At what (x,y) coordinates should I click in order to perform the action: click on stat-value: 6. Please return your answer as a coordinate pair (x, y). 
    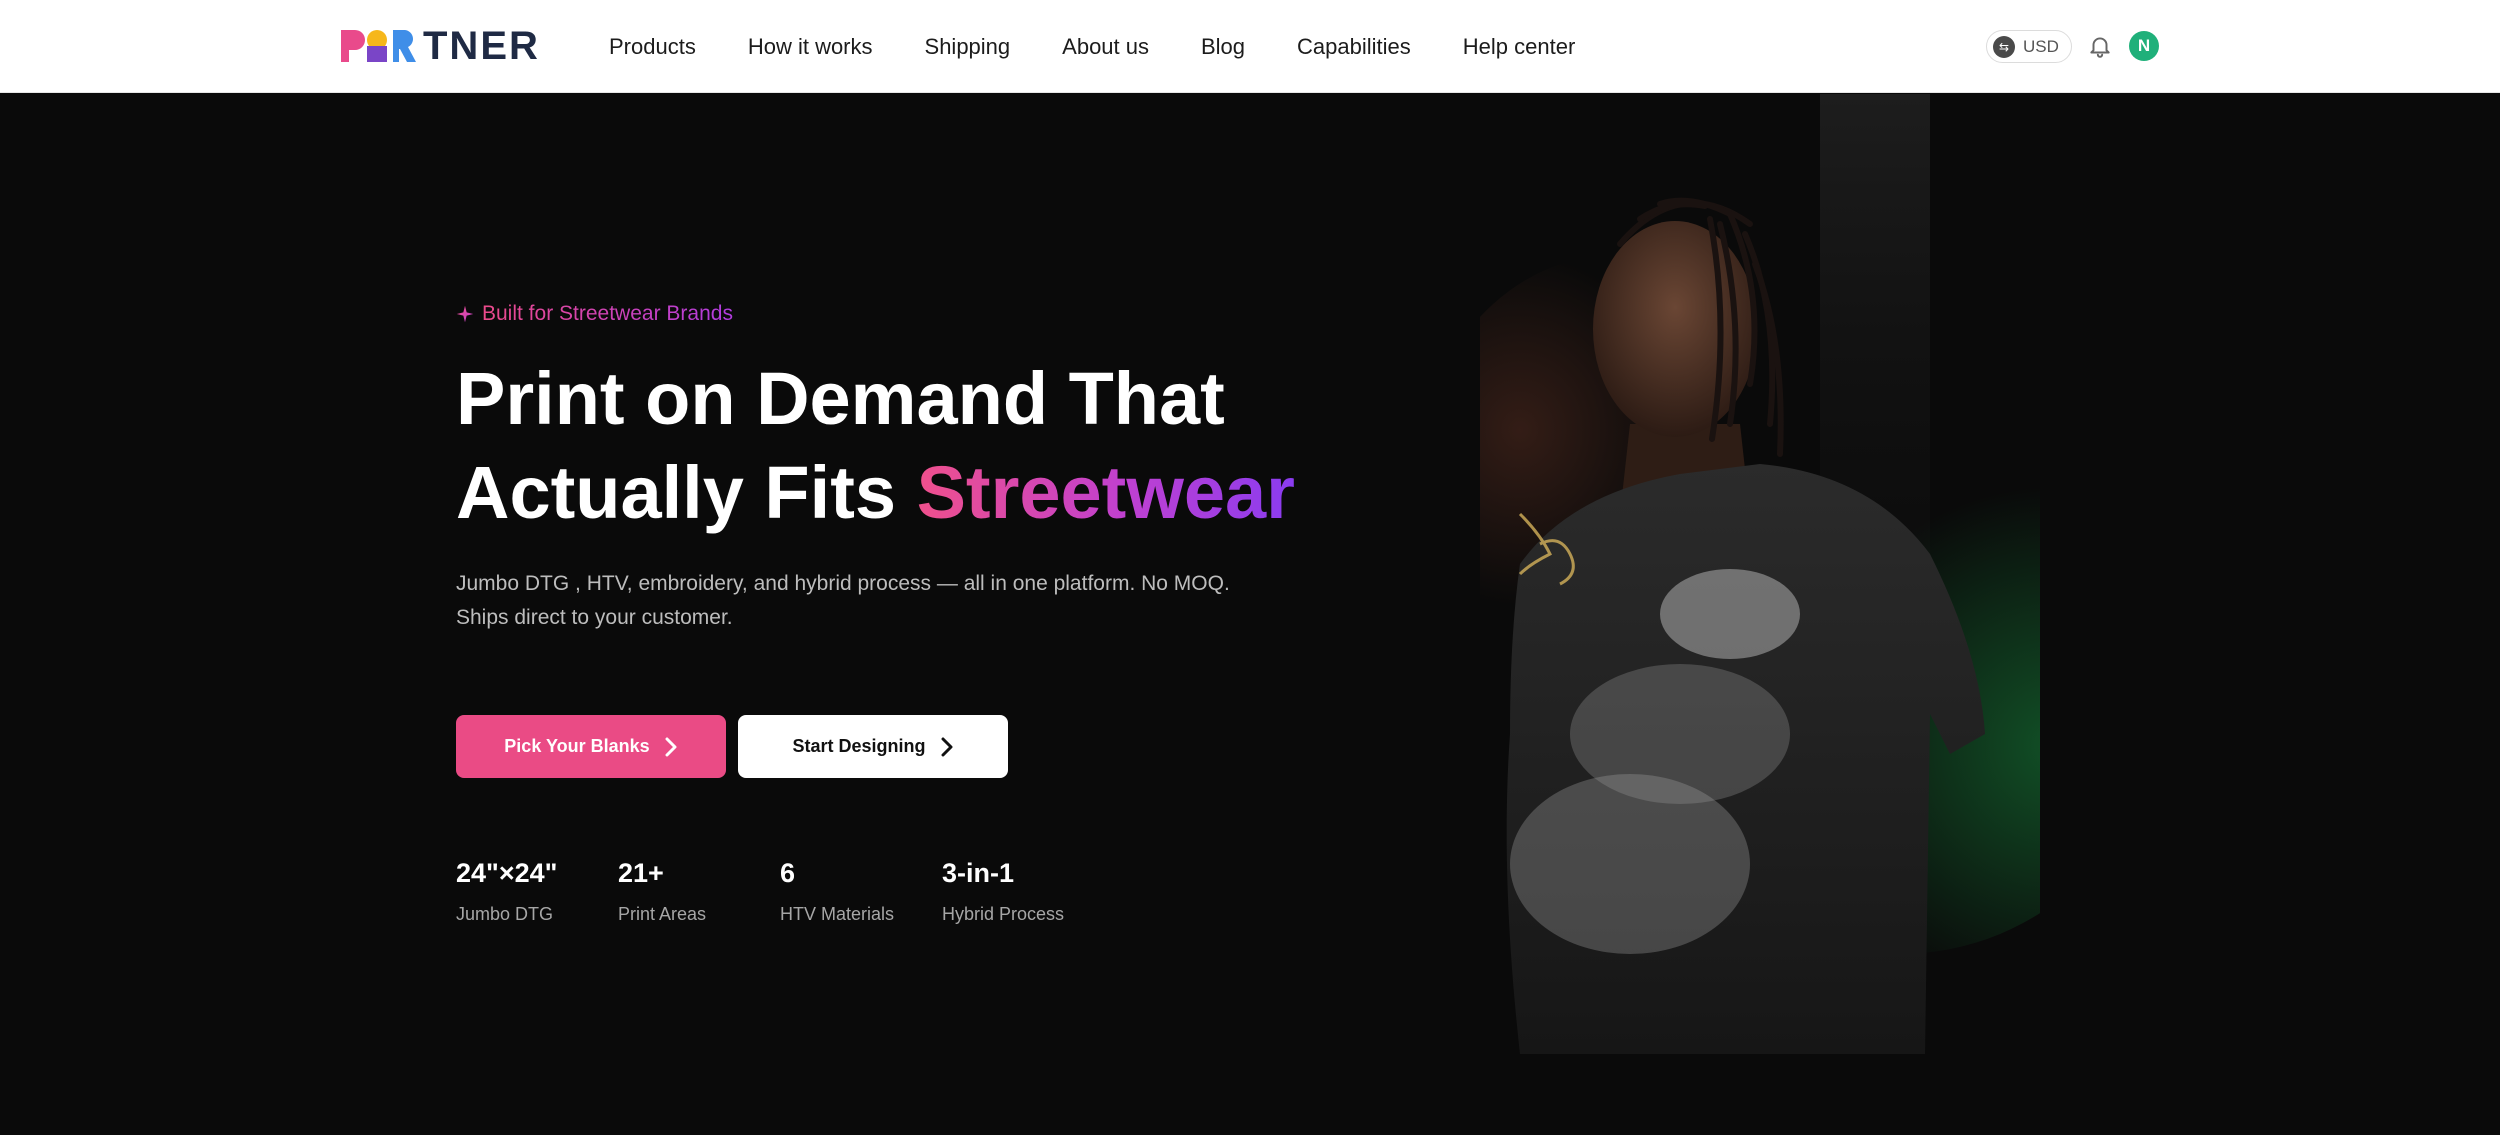
    Looking at the image, I should click on (788, 873).